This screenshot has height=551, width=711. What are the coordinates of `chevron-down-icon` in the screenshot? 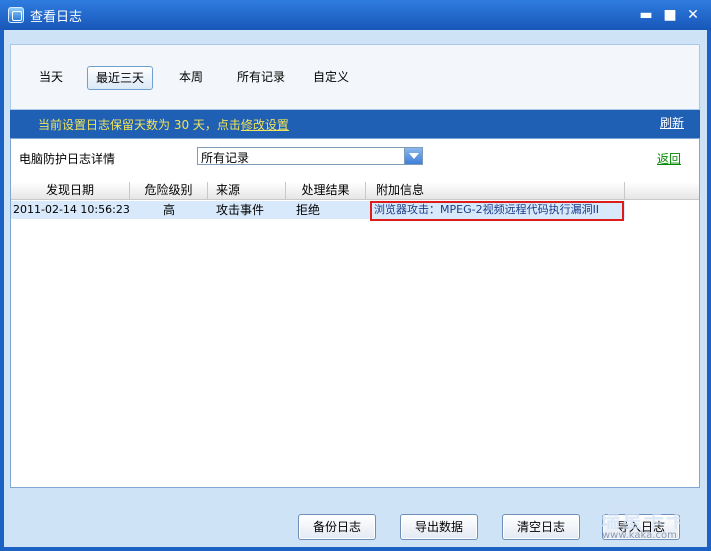 It's located at (413, 156).